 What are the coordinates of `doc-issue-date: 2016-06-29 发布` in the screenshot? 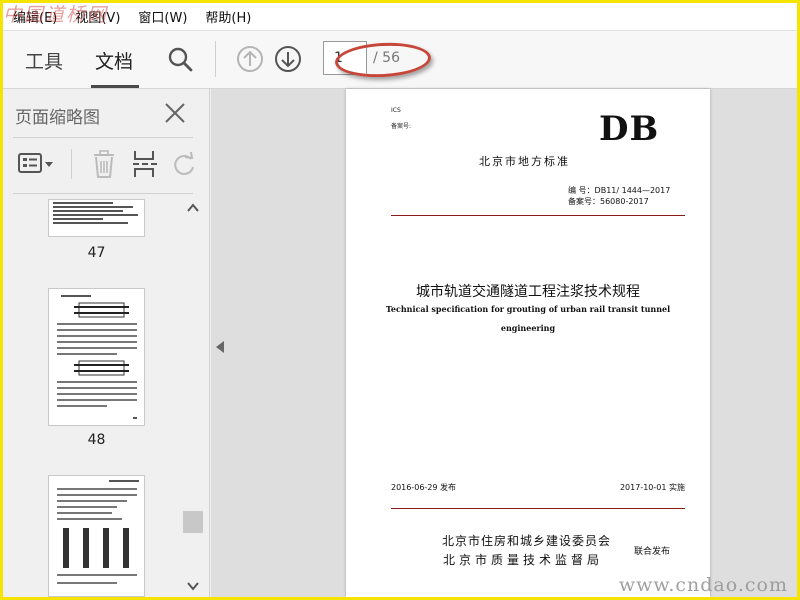 It's located at (424, 487).